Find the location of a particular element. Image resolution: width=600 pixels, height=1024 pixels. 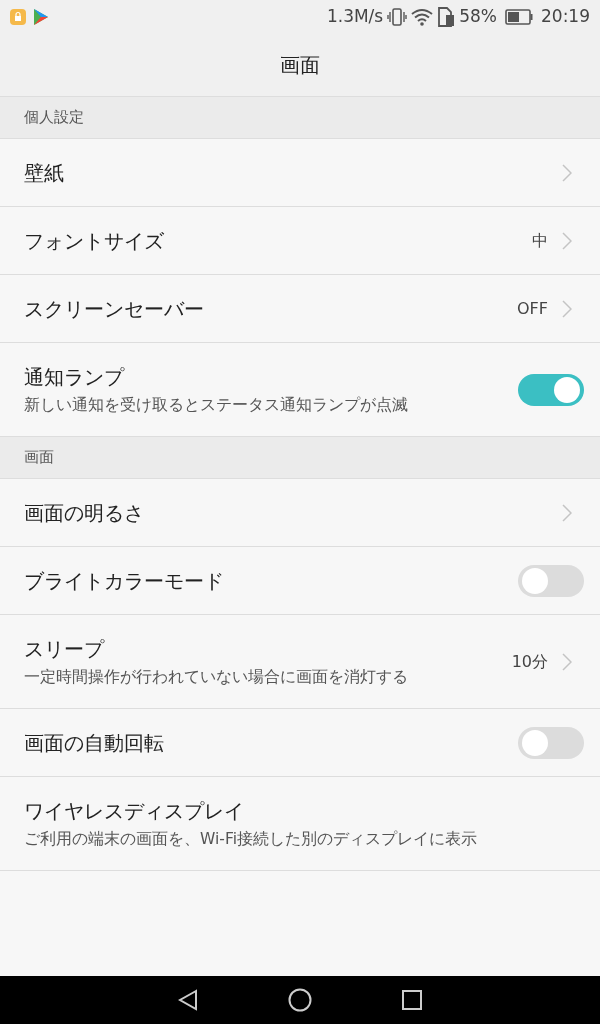

setting-title: ブライトカラーモード is located at coordinates (124, 581).